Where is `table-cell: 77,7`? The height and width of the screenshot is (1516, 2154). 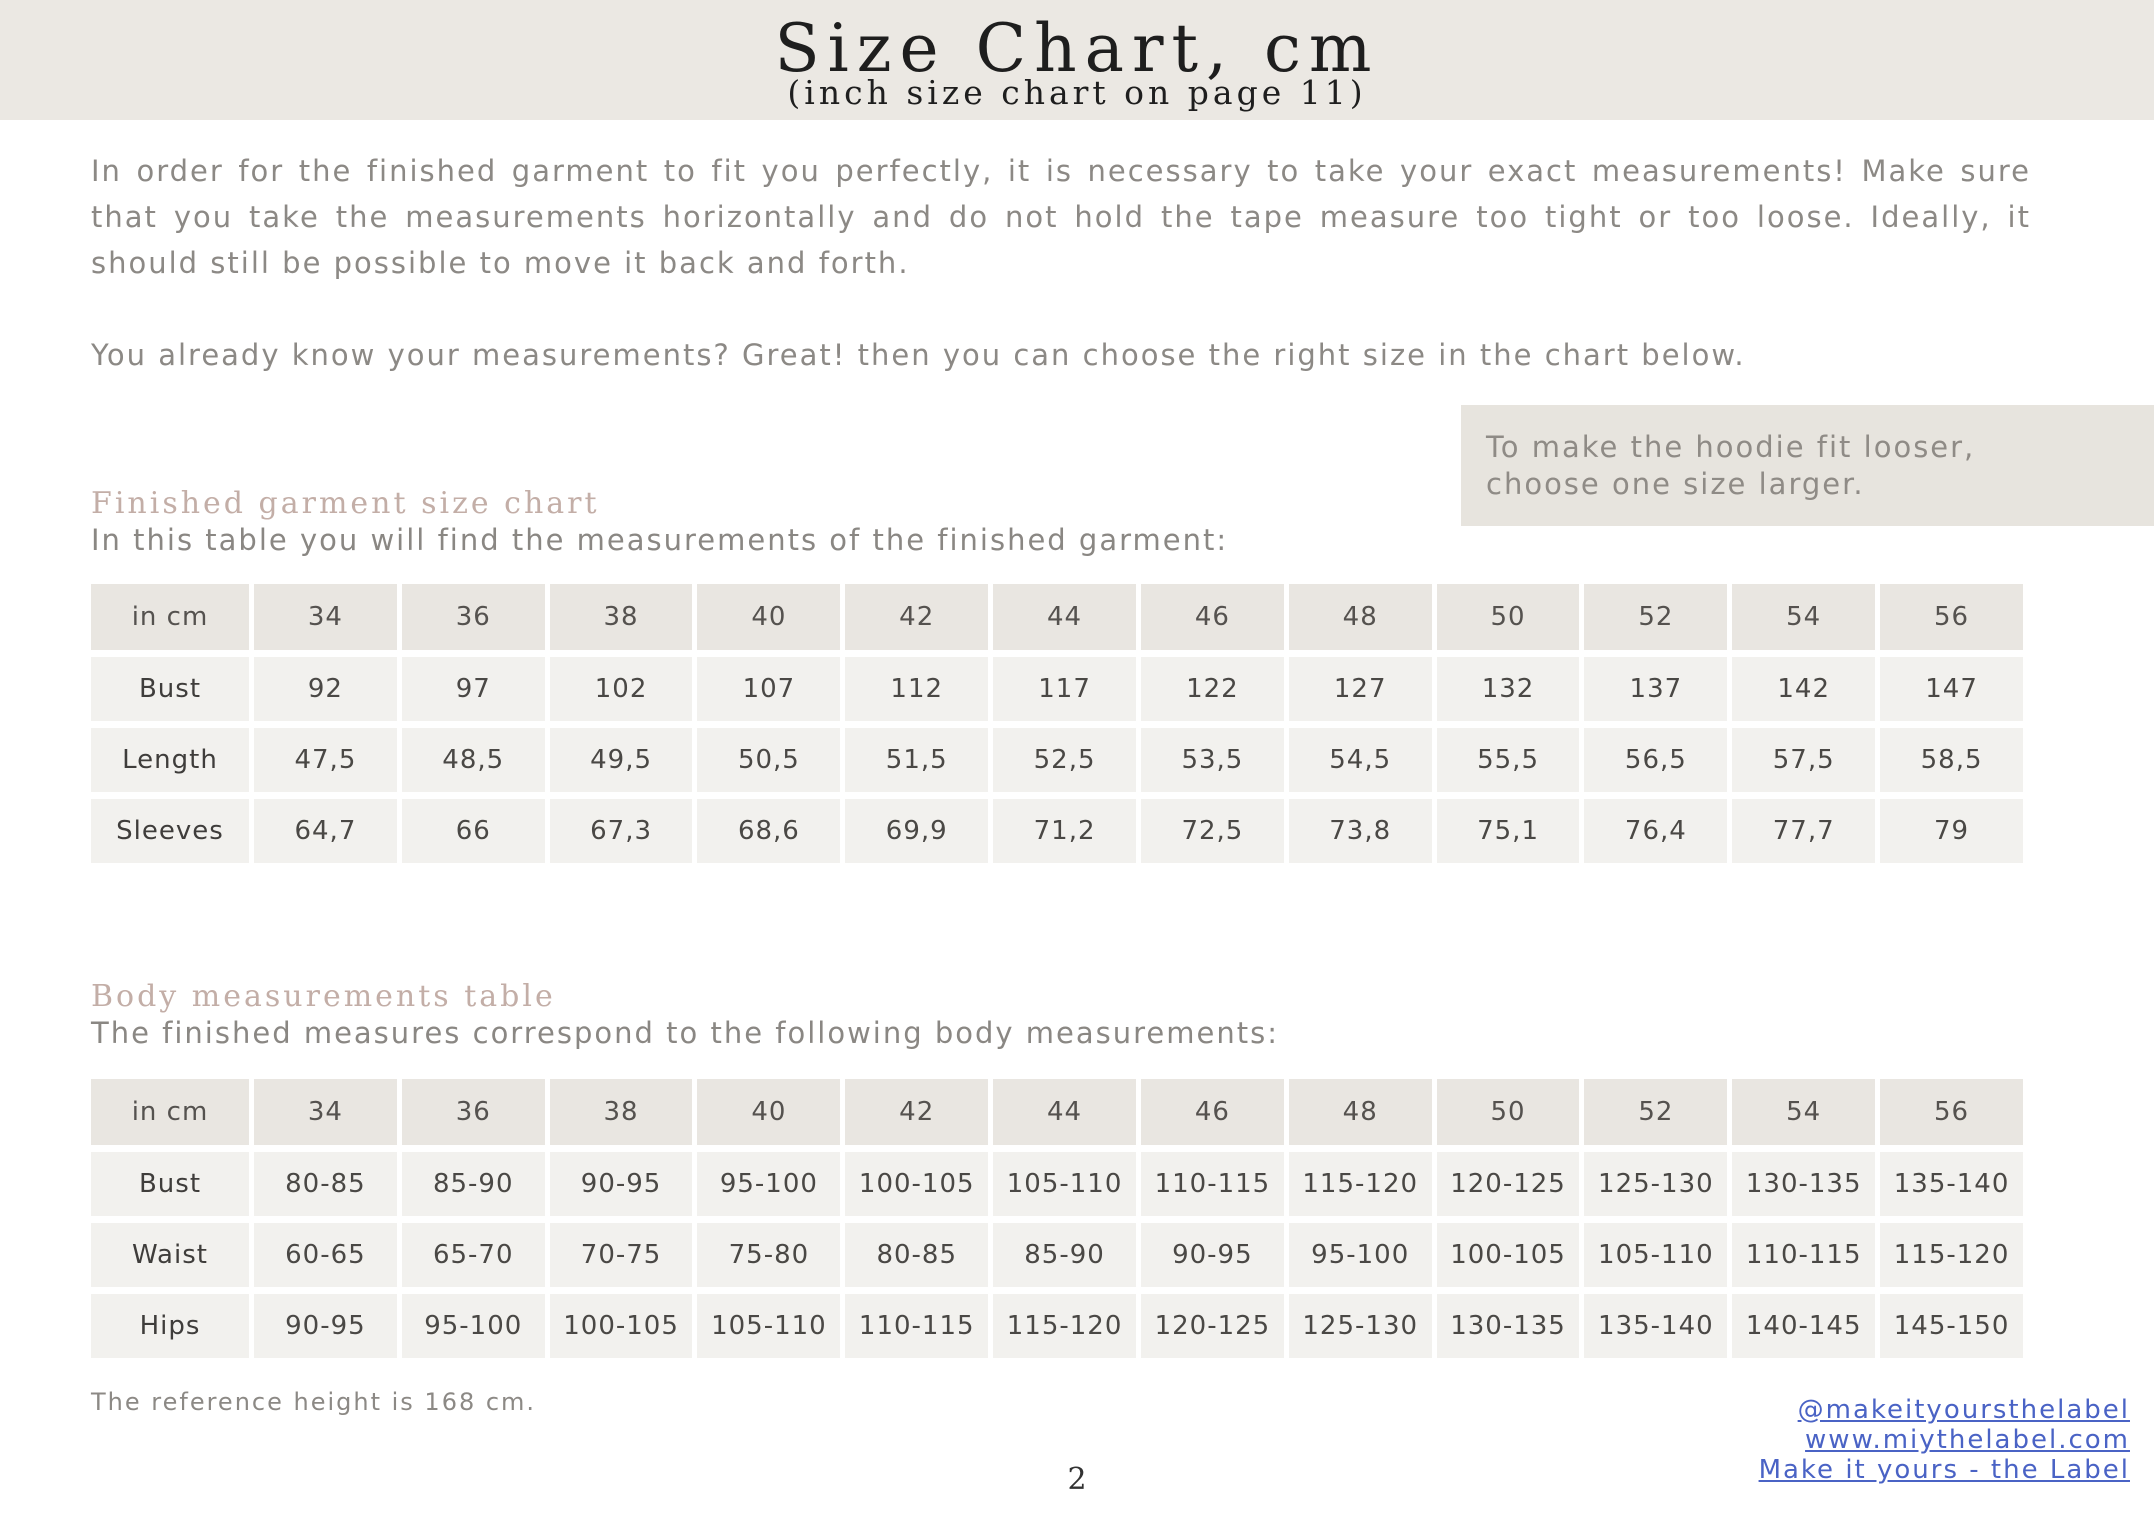 table-cell: 77,7 is located at coordinates (1804, 831).